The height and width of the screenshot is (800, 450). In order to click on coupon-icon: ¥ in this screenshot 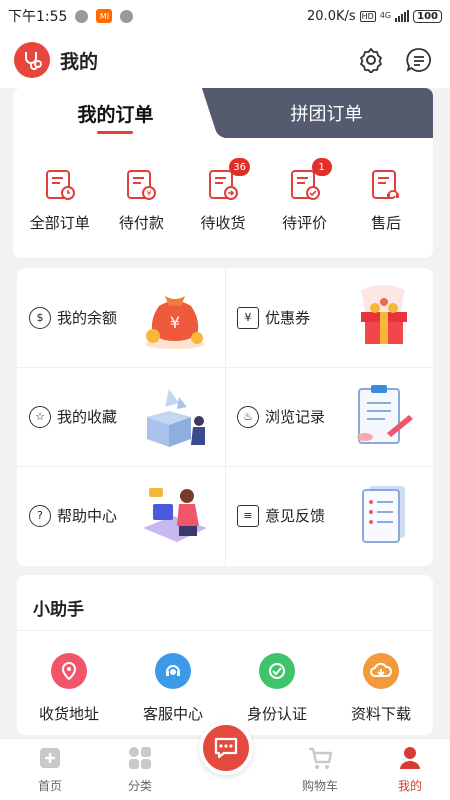, I will do `click(248, 317)`.